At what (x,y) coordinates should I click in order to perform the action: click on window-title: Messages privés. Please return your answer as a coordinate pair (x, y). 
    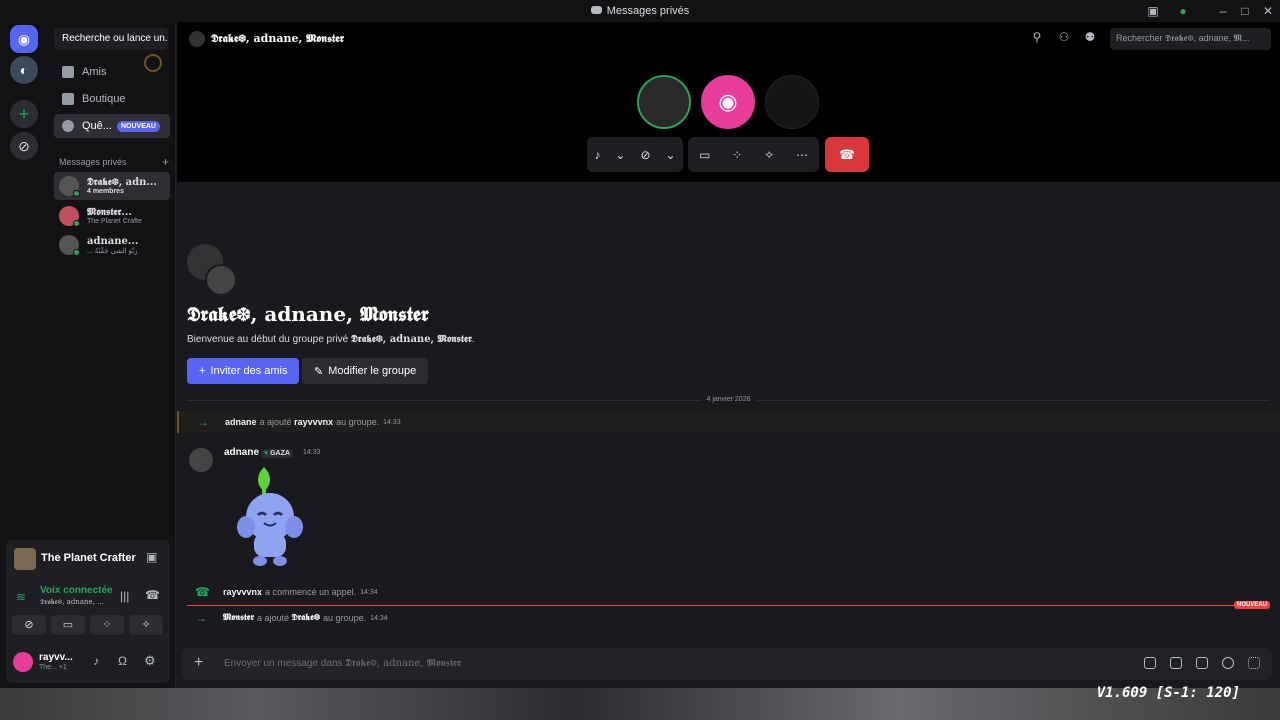
    Looking at the image, I should click on (640, 11).